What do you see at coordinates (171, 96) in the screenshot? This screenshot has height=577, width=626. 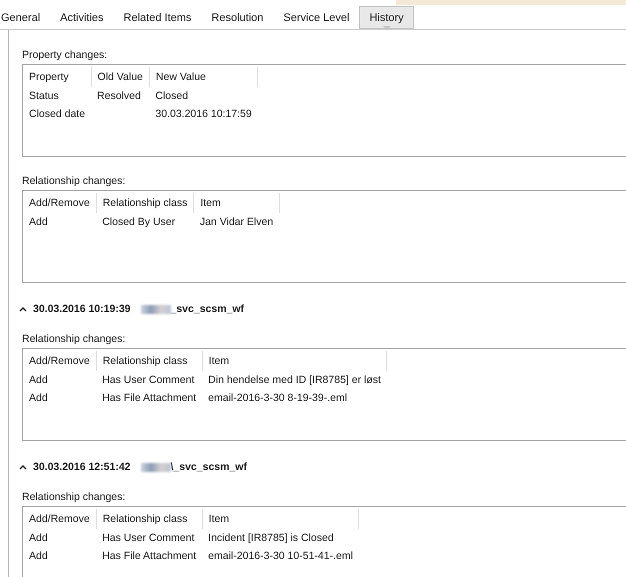 I see `table-cell: Closed` at bounding box center [171, 96].